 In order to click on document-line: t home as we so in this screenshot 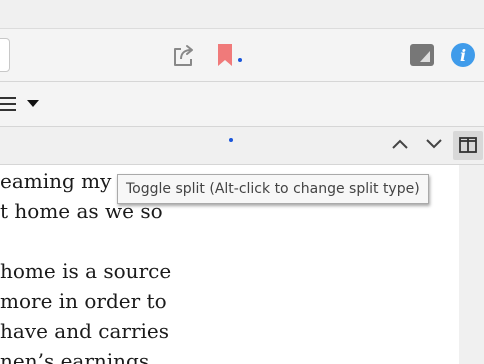, I will do `click(81, 211)`.